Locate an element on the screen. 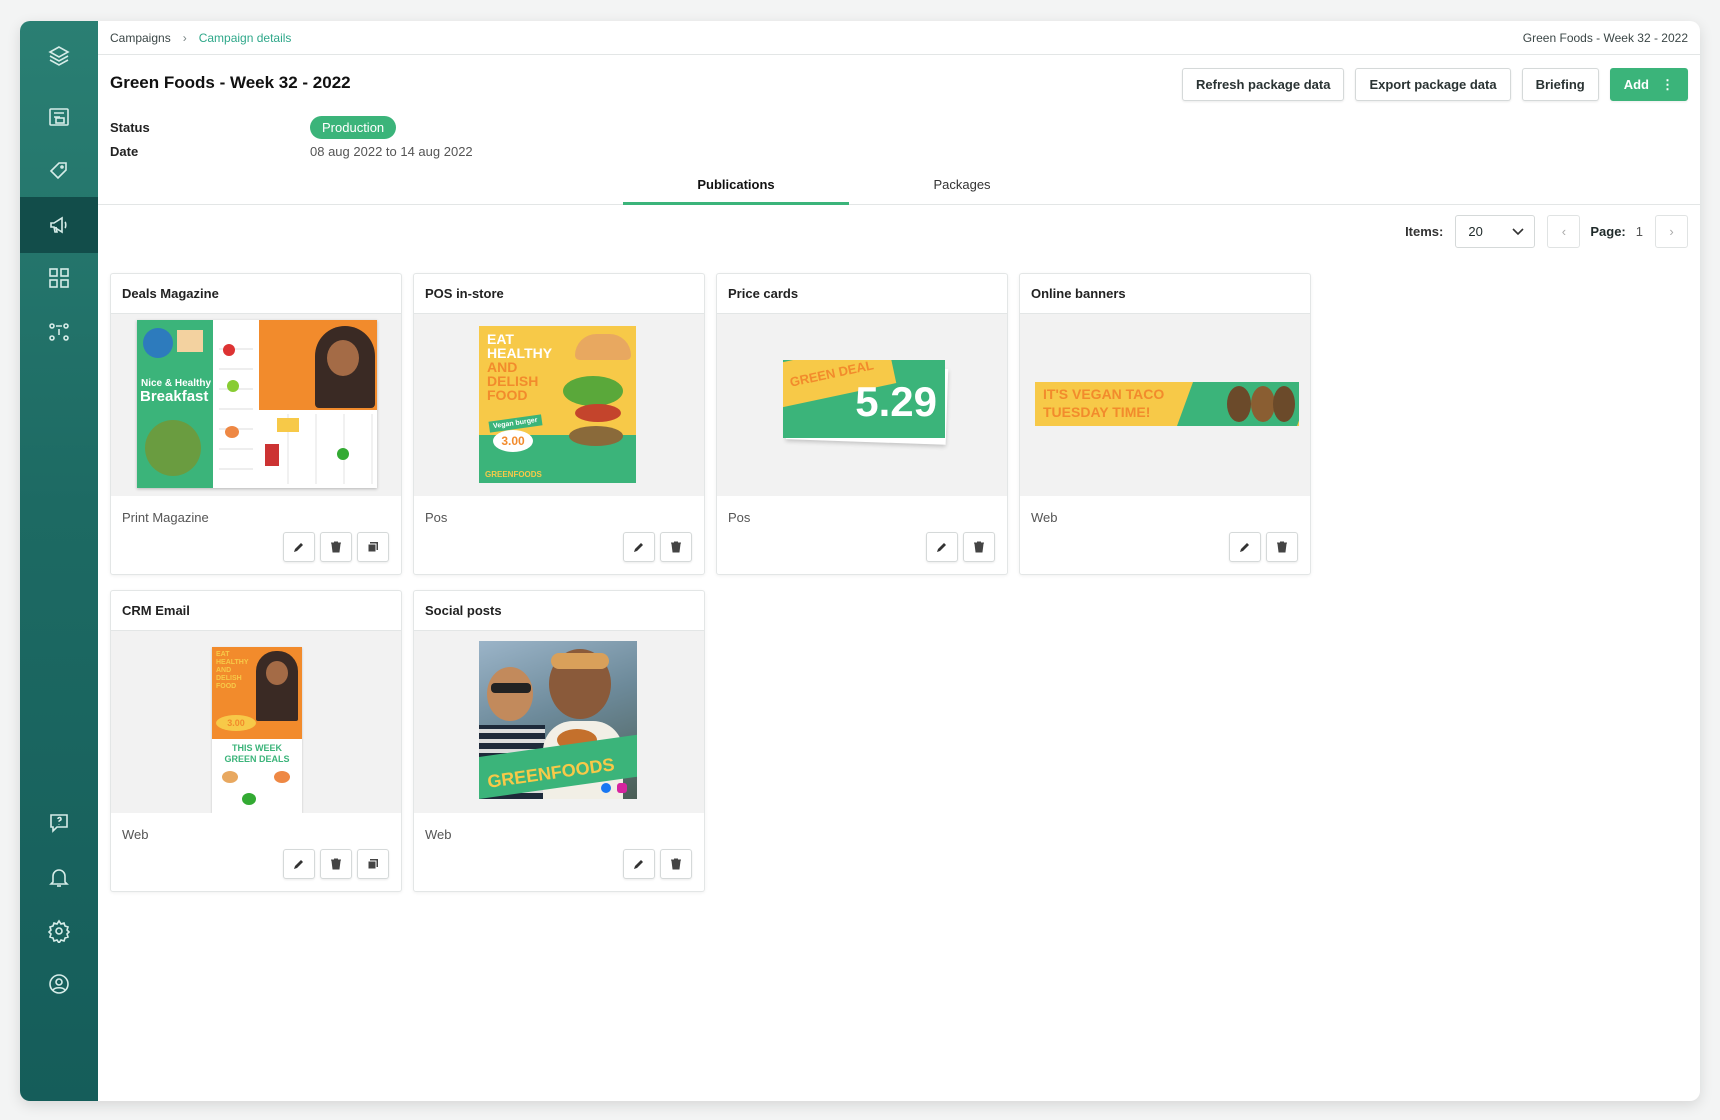 This screenshot has width=1720, height=1120. card-title: POS in-store is located at coordinates (559, 294).